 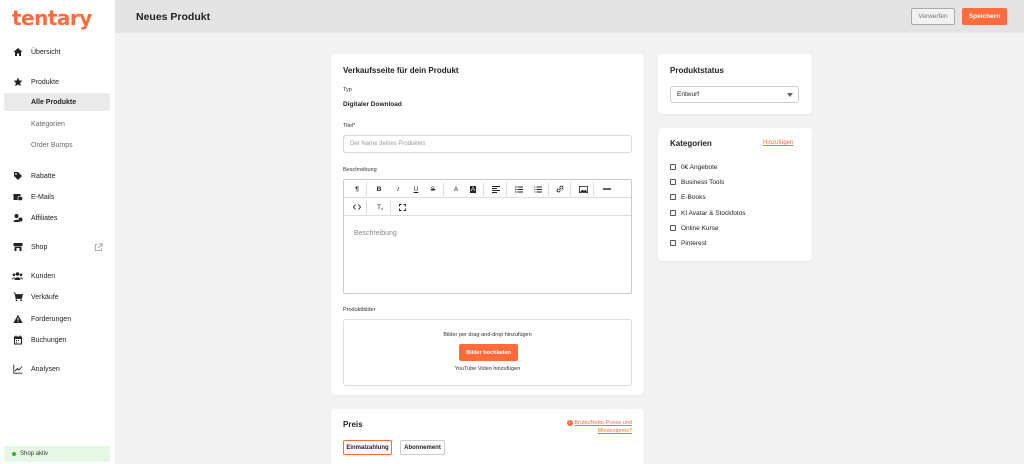 What do you see at coordinates (57, 197) in the screenshot?
I see `sidebar-item-emails: E-Mails` at bounding box center [57, 197].